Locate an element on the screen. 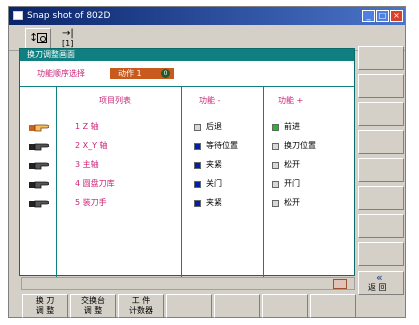 The height and width of the screenshot is (325, 419). softkey-label: 计数器 is located at coordinates (141, 310).